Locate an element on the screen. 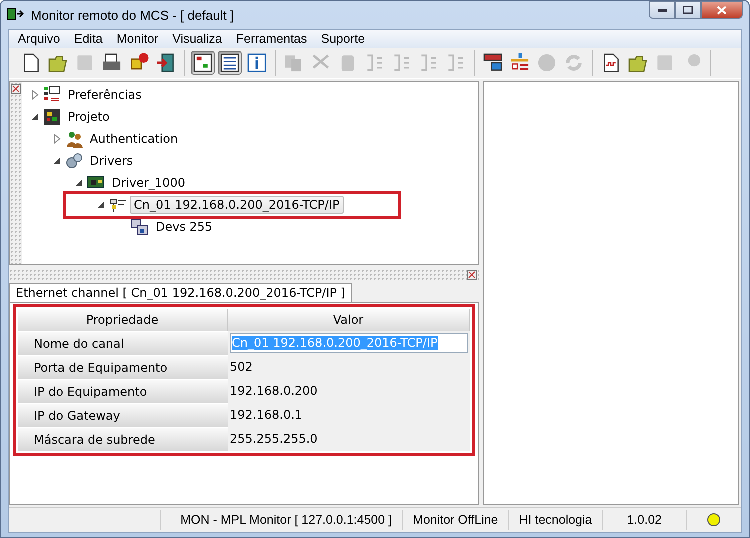 This screenshot has height=538, width=750. devices-icon is located at coordinates (140, 227).